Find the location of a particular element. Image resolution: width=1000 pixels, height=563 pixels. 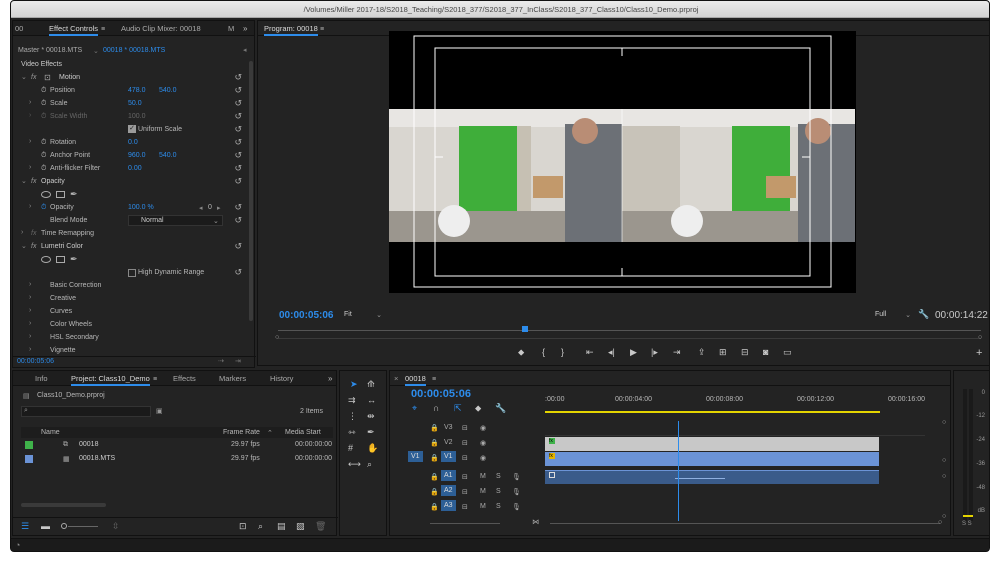

sort-icons-icon: ⇳ is located at coordinates (116, 526).